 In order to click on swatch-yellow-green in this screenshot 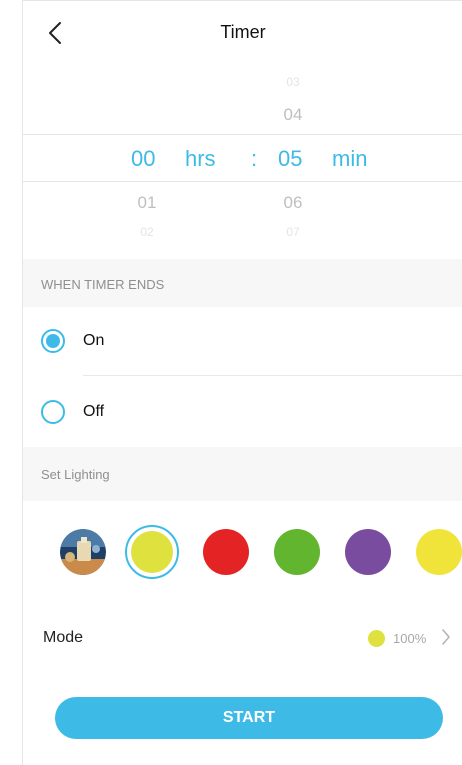, I will do `click(152, 552)`.